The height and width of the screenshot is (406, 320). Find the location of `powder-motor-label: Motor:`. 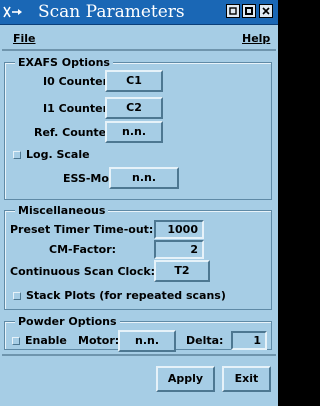

powder-motor-label: Motor: is located at coordinates (99, 340).